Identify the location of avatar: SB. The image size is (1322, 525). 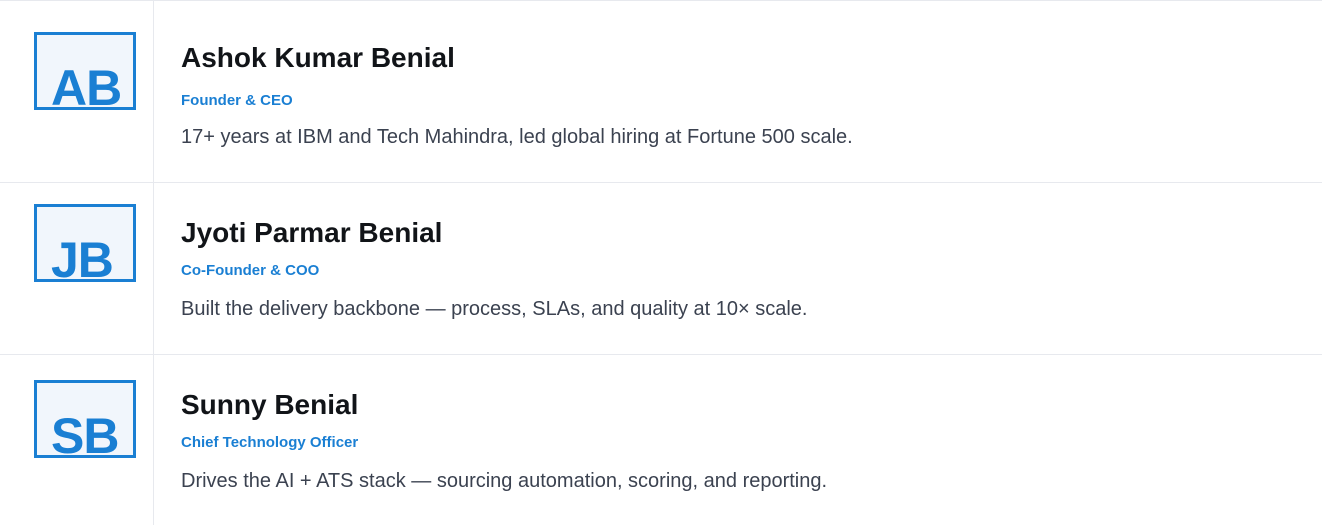
(85, 419).